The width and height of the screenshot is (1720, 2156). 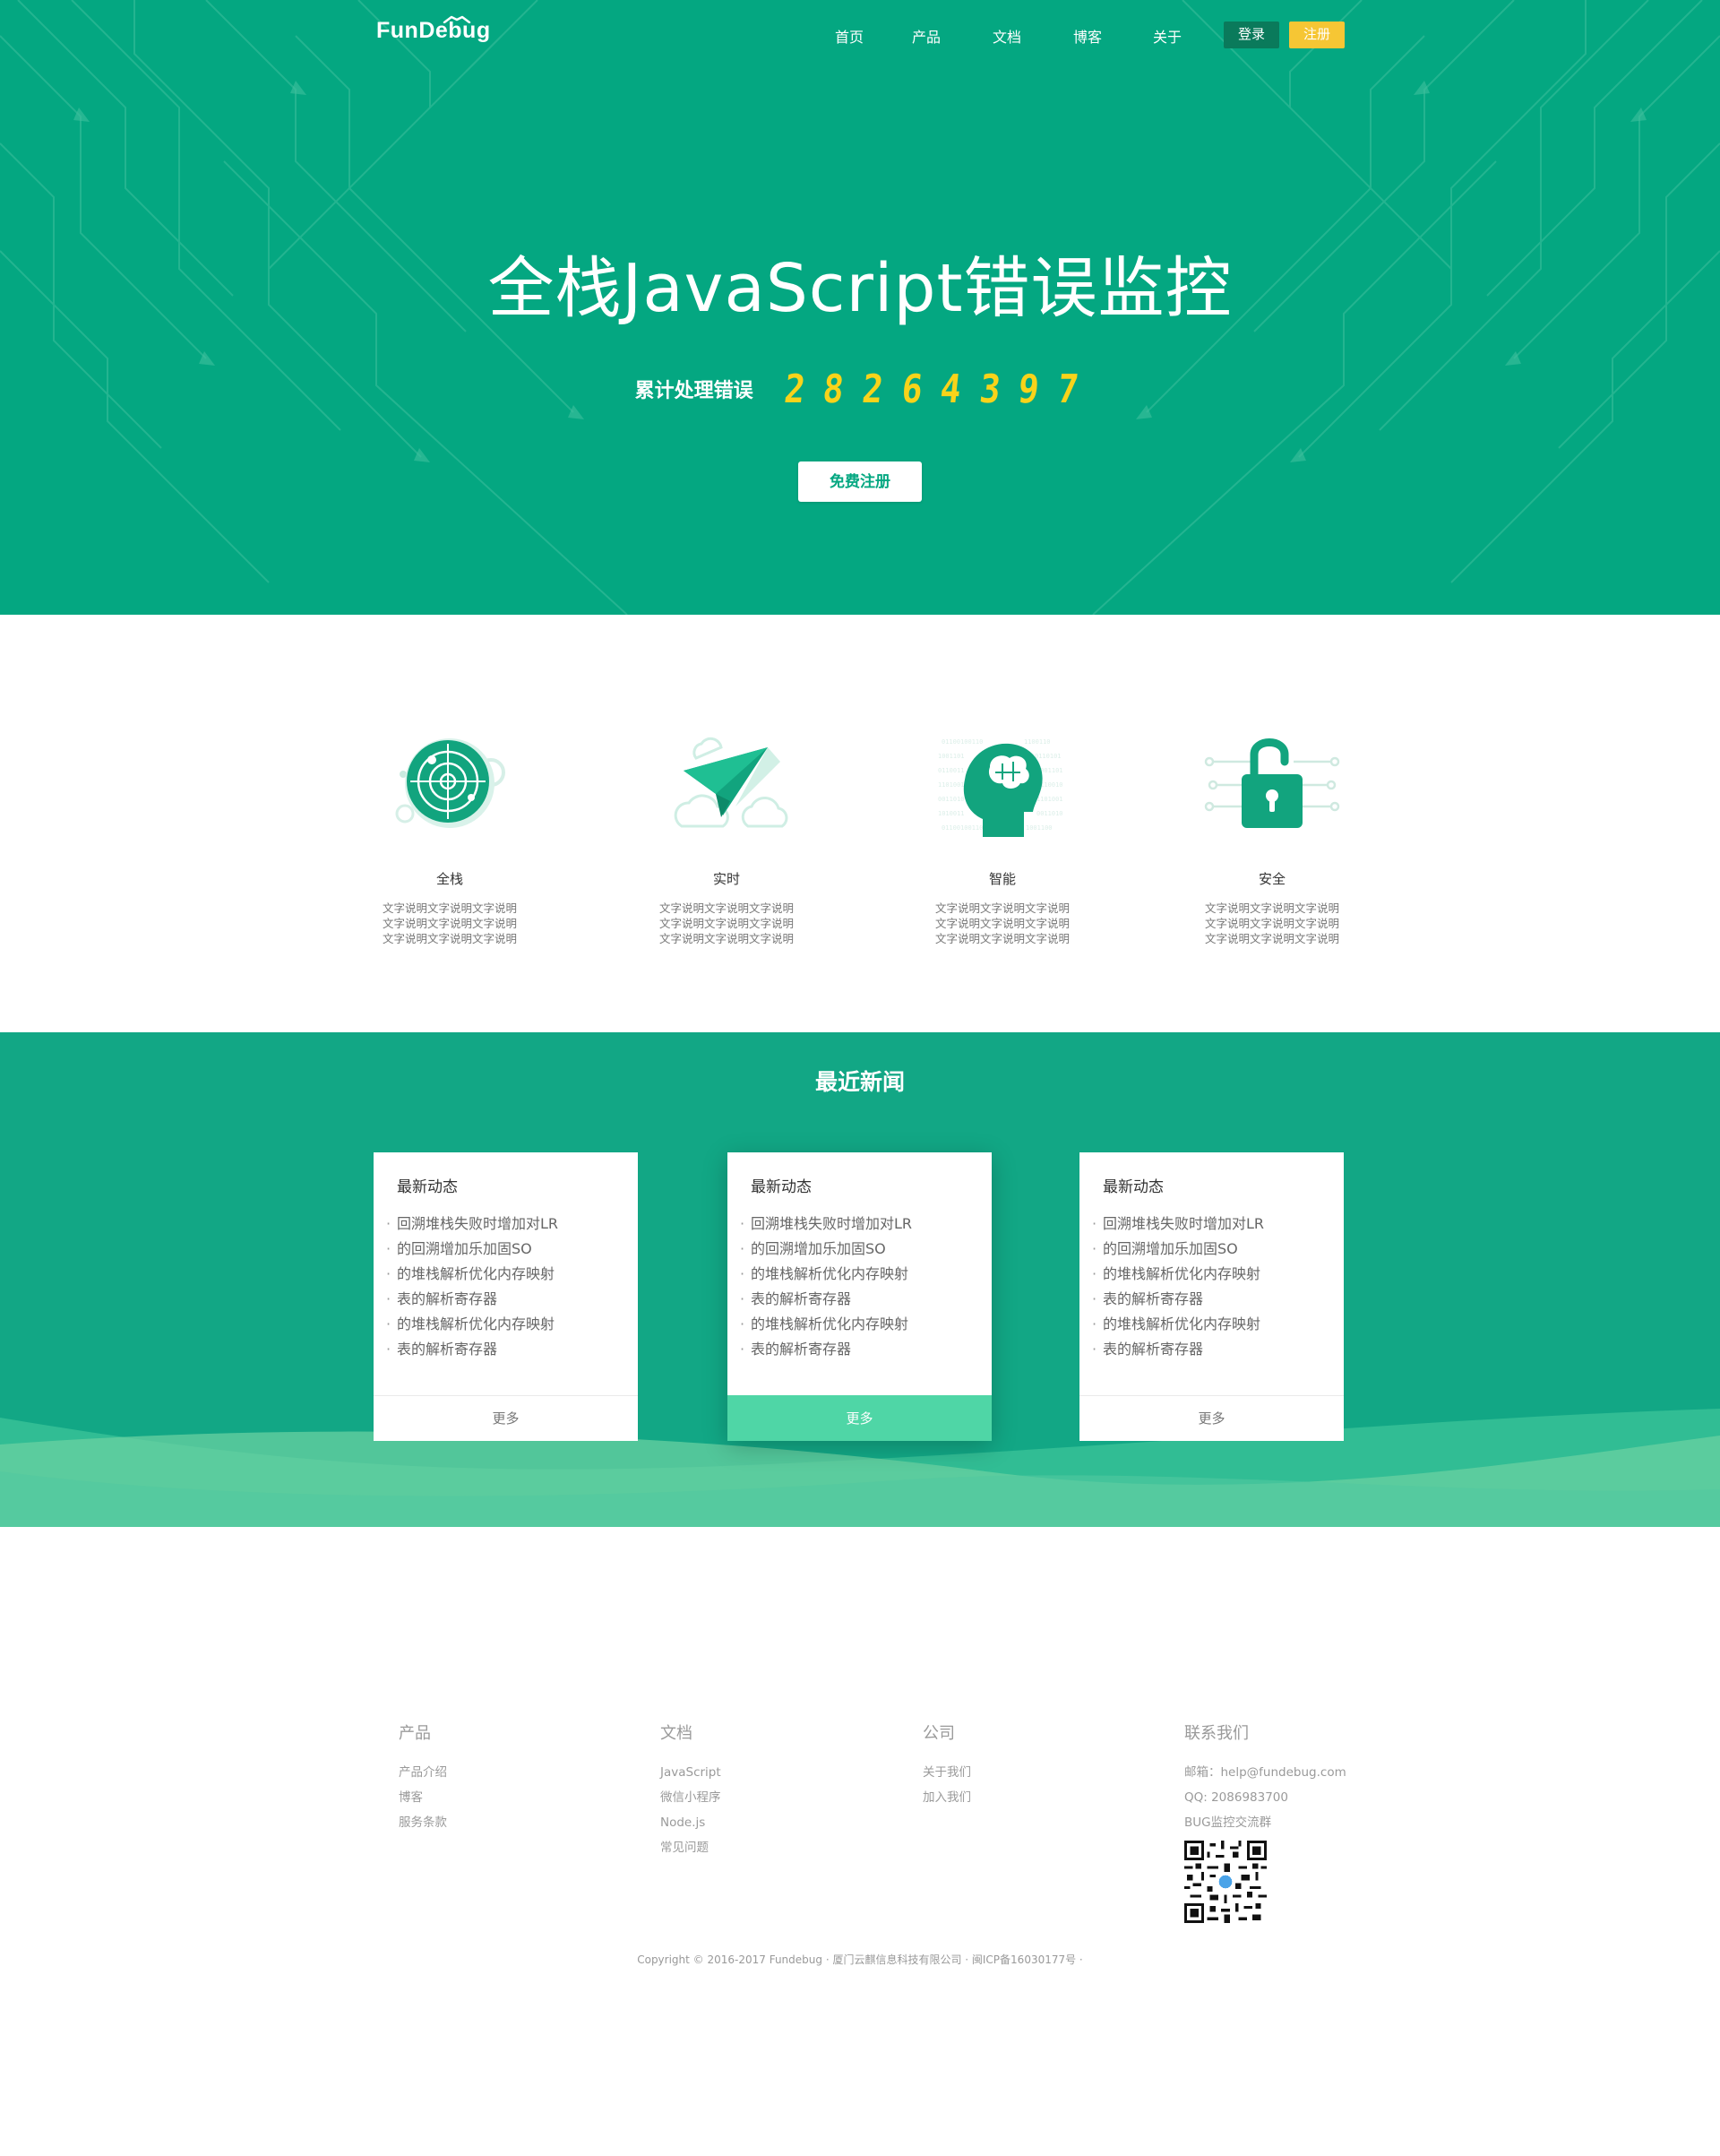 I want to click on svg-text: 0110011, so click(x=951, y=771).